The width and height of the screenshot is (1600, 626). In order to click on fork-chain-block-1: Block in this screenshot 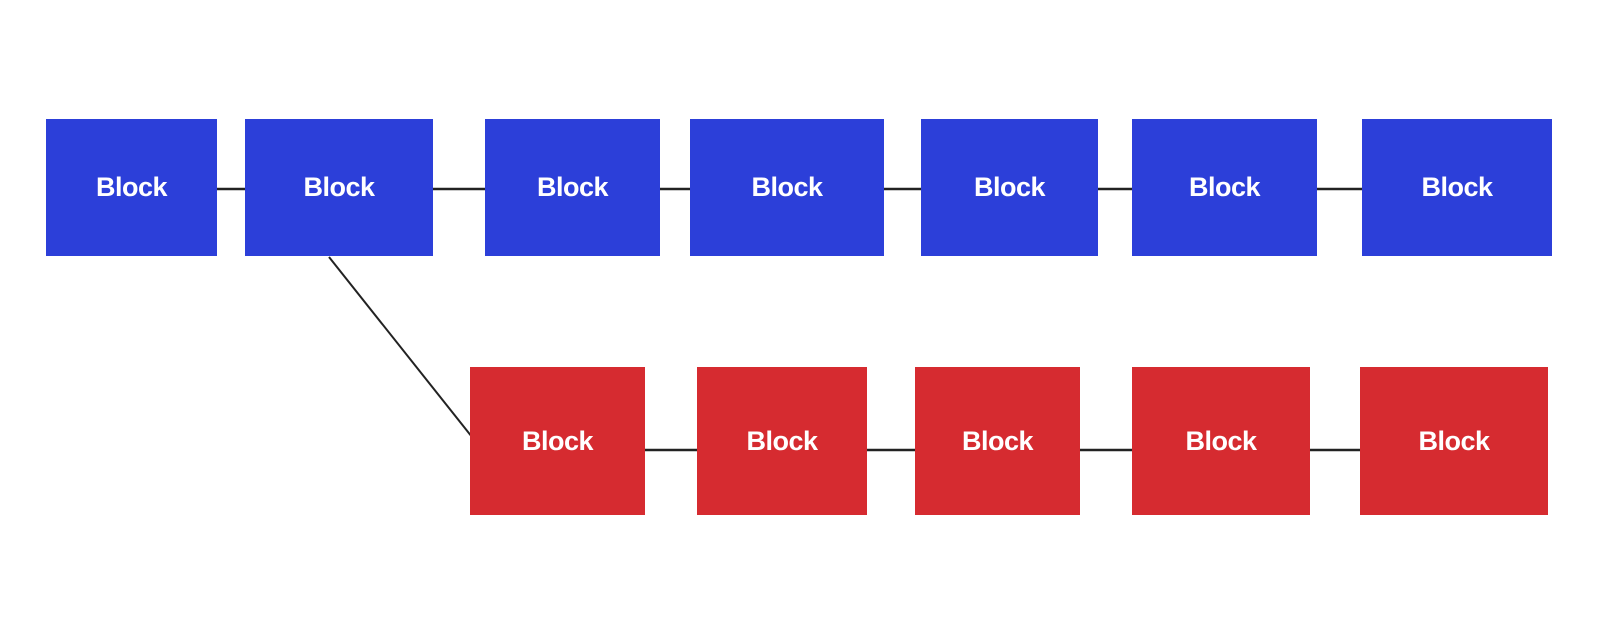, I will do `click(557, 441)`.